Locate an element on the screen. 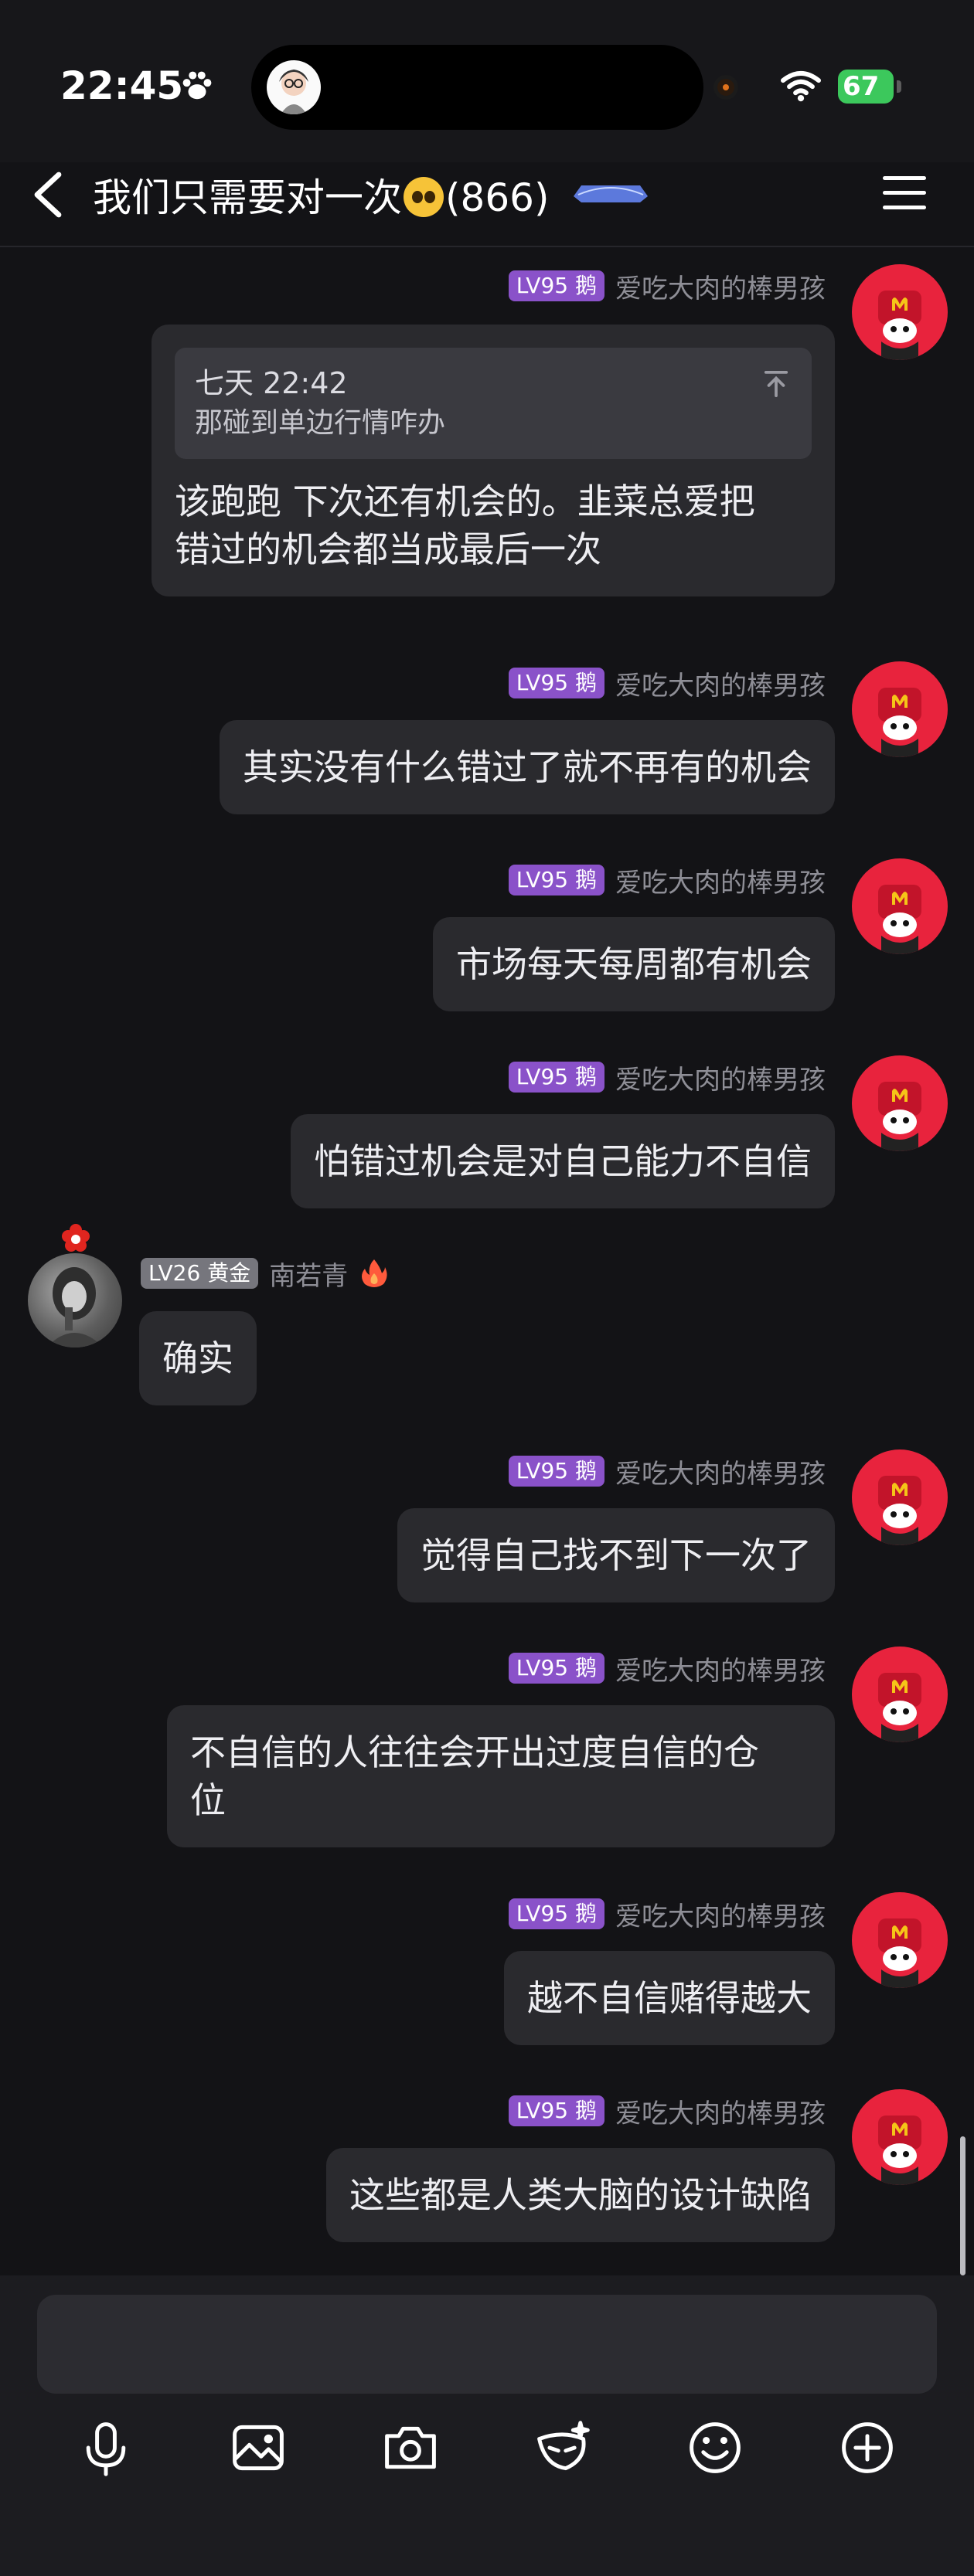 The height and width of the screenshot is (2576, 974). smile-icon is located at coordinates (715, 2447).